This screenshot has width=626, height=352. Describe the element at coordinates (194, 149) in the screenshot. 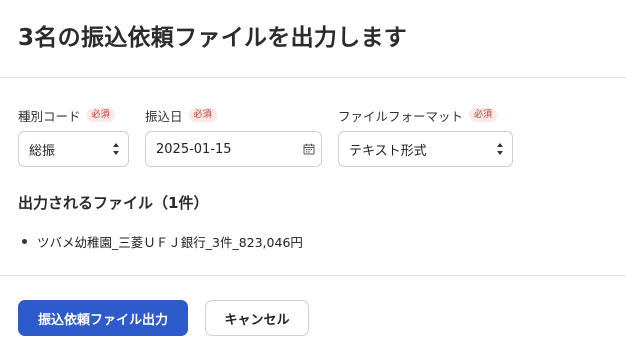

I see `transfer-date-value: 2025-01-15` at that location.